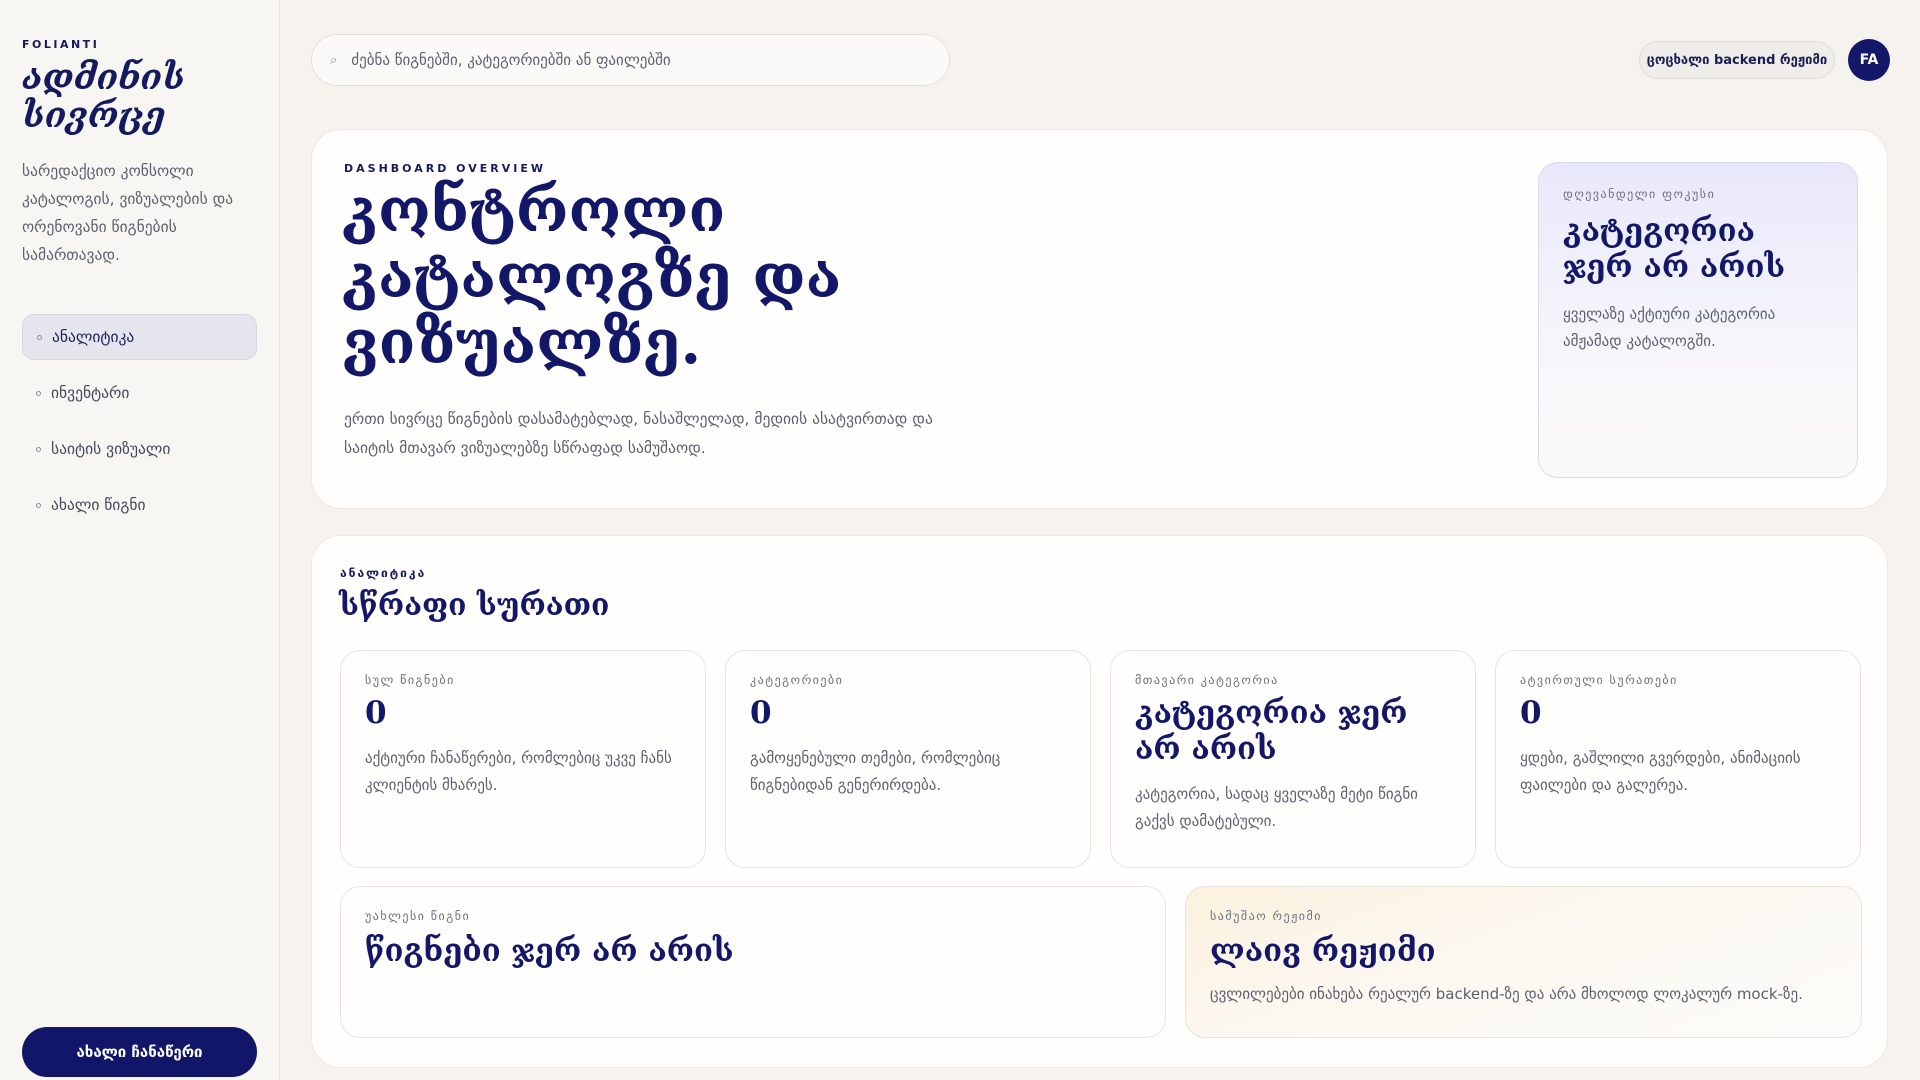 The width and height of the screenshot is (1920, 1080). I want to click on mode-label: სამუშაო რეჟიმი, so click(1266, 916).